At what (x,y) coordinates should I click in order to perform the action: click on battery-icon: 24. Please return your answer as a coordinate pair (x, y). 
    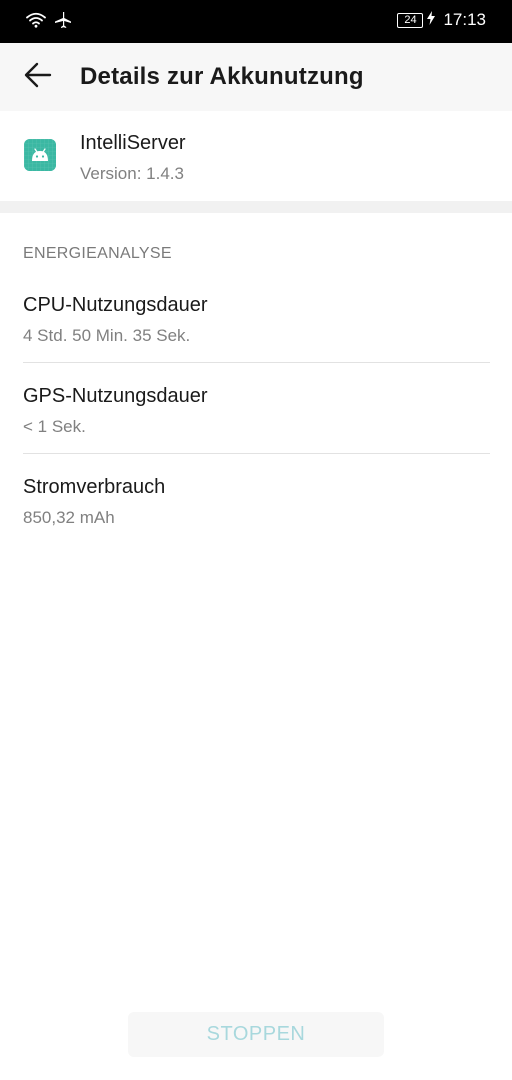
    Looking at the image, I should click on (410, 20).